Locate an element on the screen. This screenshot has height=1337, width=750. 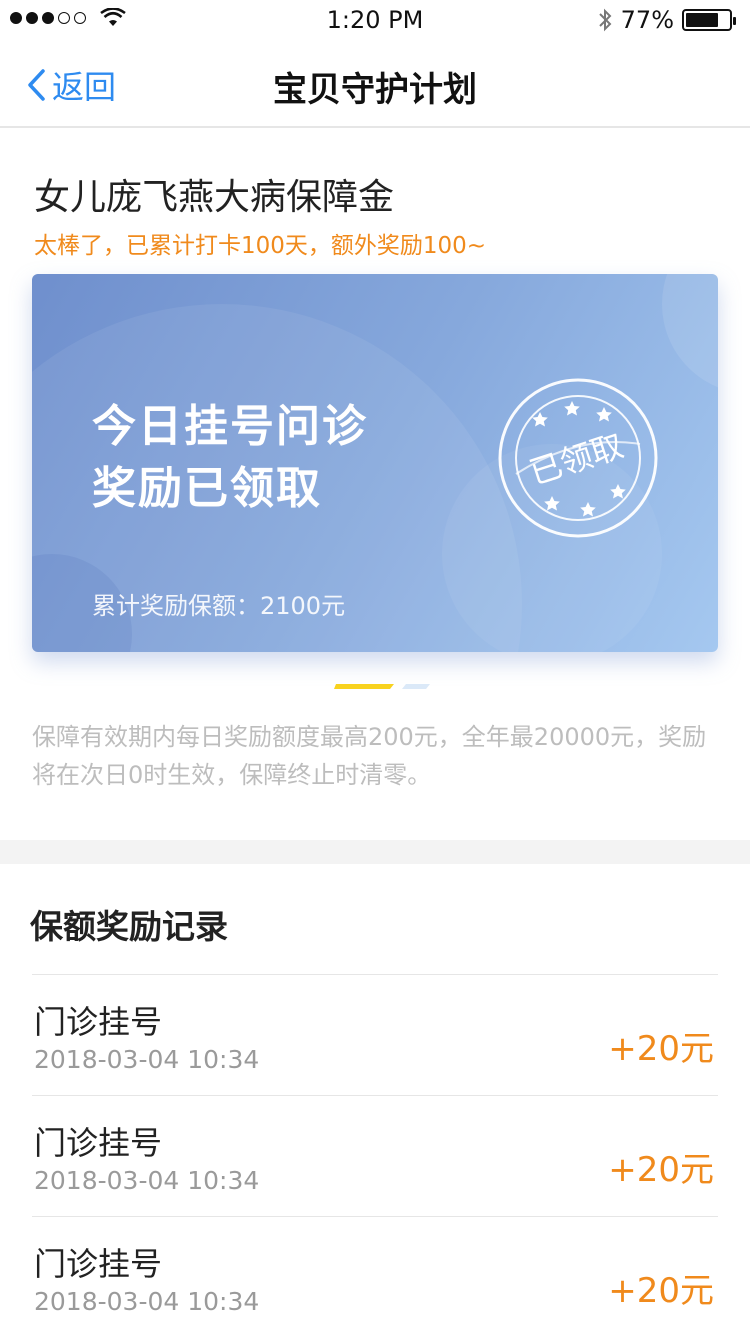
received-stamp-icon: 已领取 is located at coordinates (578, 458).